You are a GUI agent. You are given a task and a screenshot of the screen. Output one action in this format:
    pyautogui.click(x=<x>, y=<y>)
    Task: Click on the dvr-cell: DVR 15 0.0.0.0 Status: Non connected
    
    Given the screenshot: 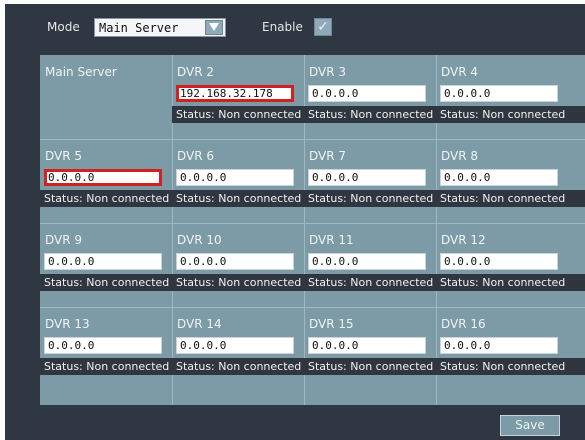 What is the action you would take?
    pyautogui.click(x=370, y=349)
    